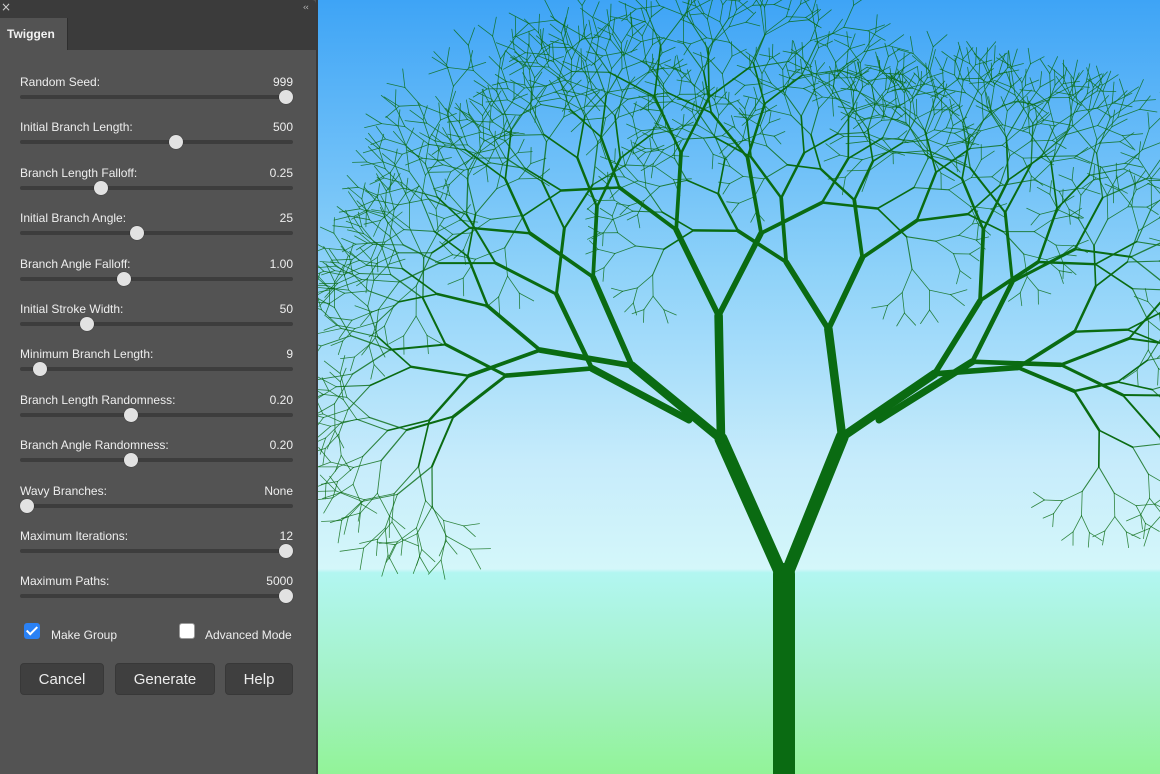 The image size is (1160, 774). What do you see at coordinates (157, 589) in the screenshot?
I see `param-row: Maximum Paths: 5000` at bounding box center [157, 589].